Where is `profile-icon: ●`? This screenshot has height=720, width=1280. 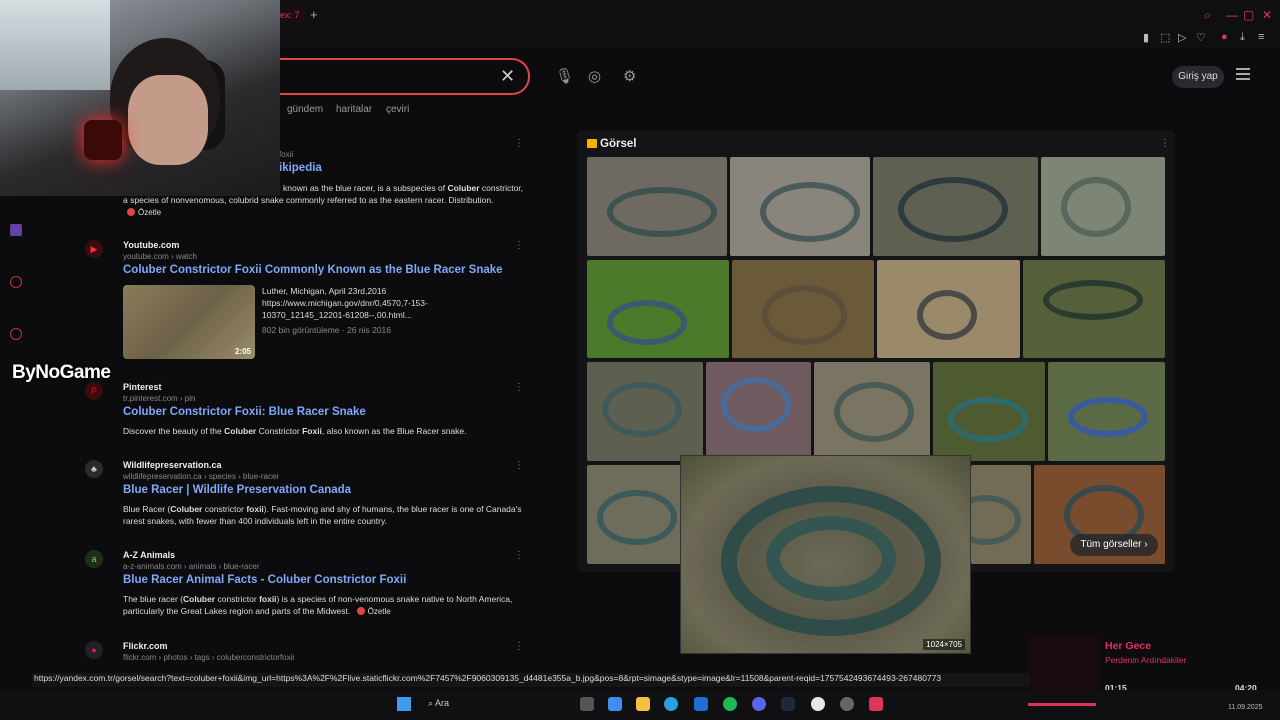
profile-icon: ● is located at coordinates (1224, 37).